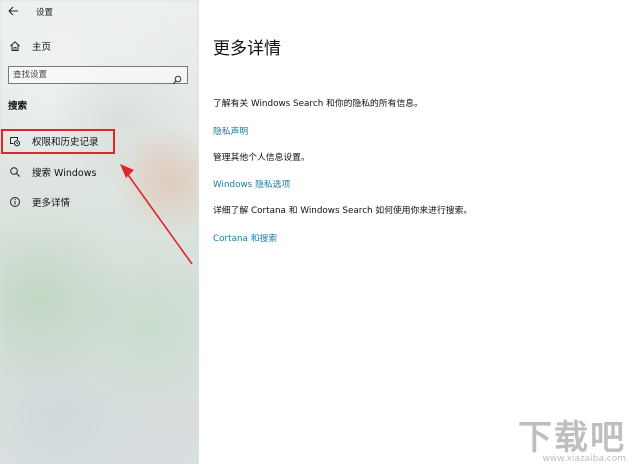 The width and height of the screenshot is (632, 464). What do you see at coordinates (45, 13) in the screenshot?
I see `app-title: 设置` at bounding box center [45, 13].